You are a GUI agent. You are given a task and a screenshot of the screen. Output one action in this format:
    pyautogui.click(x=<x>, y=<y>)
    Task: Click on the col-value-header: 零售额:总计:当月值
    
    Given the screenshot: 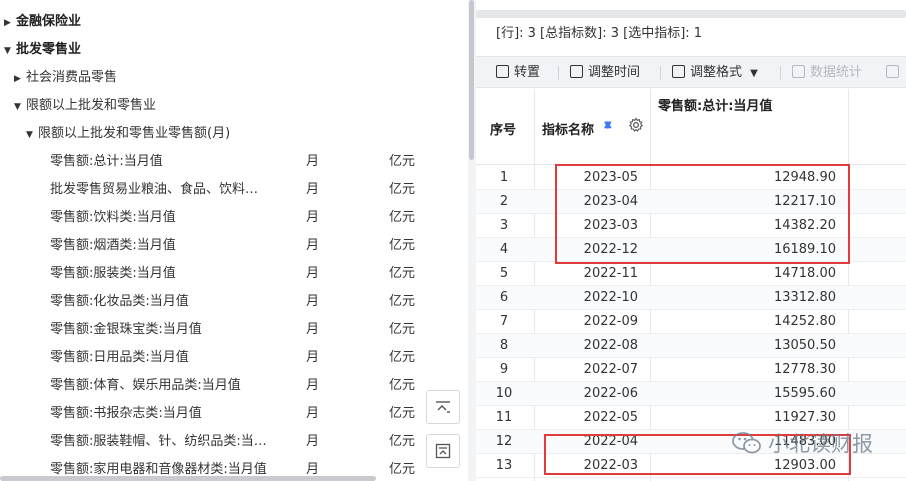 What is the action you would take?
    pyautogui.click(x=715, y=104)
    